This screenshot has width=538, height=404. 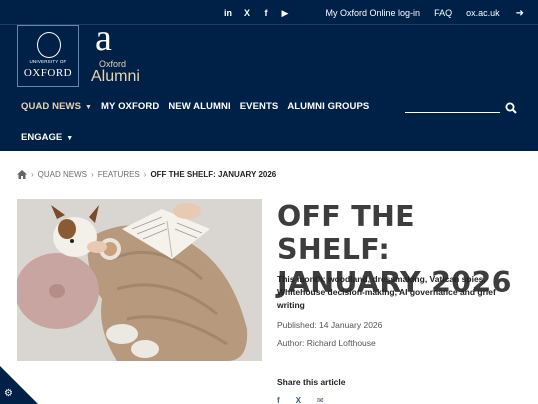 What do you see at coordinates (330, 325) in the screenshot?
I see `article-published-date: Published: 14 January 2026` at bounding box center [330, 325].